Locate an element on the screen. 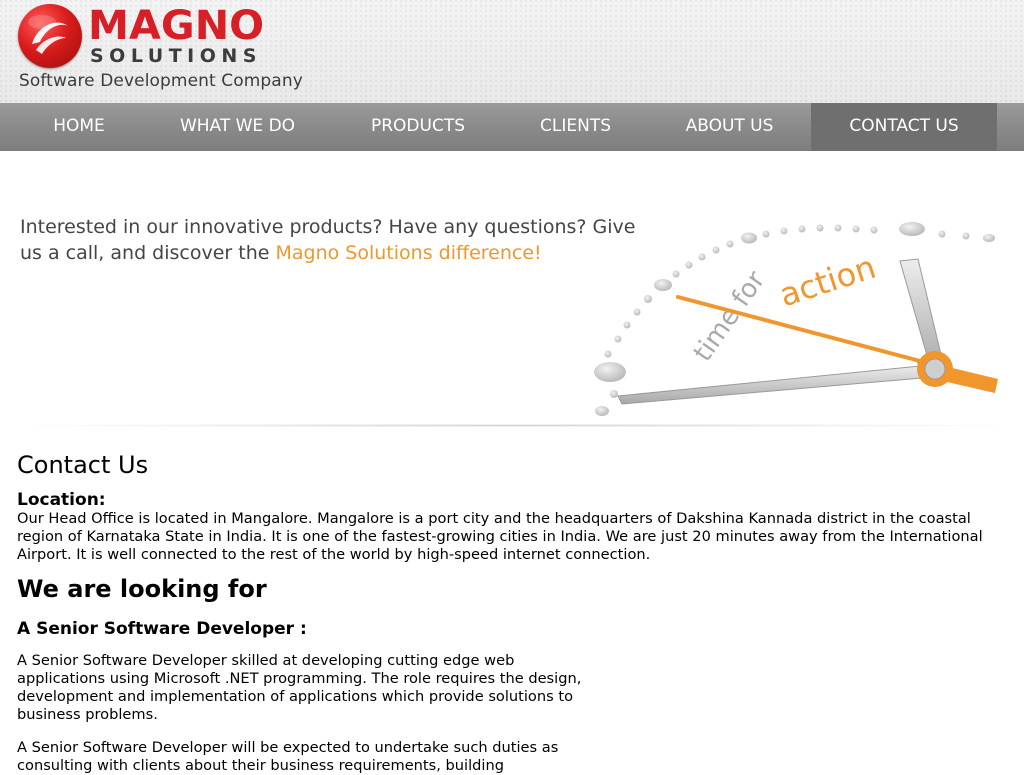  nav-clients: CLIENTS is located at coordinates (575, 127).